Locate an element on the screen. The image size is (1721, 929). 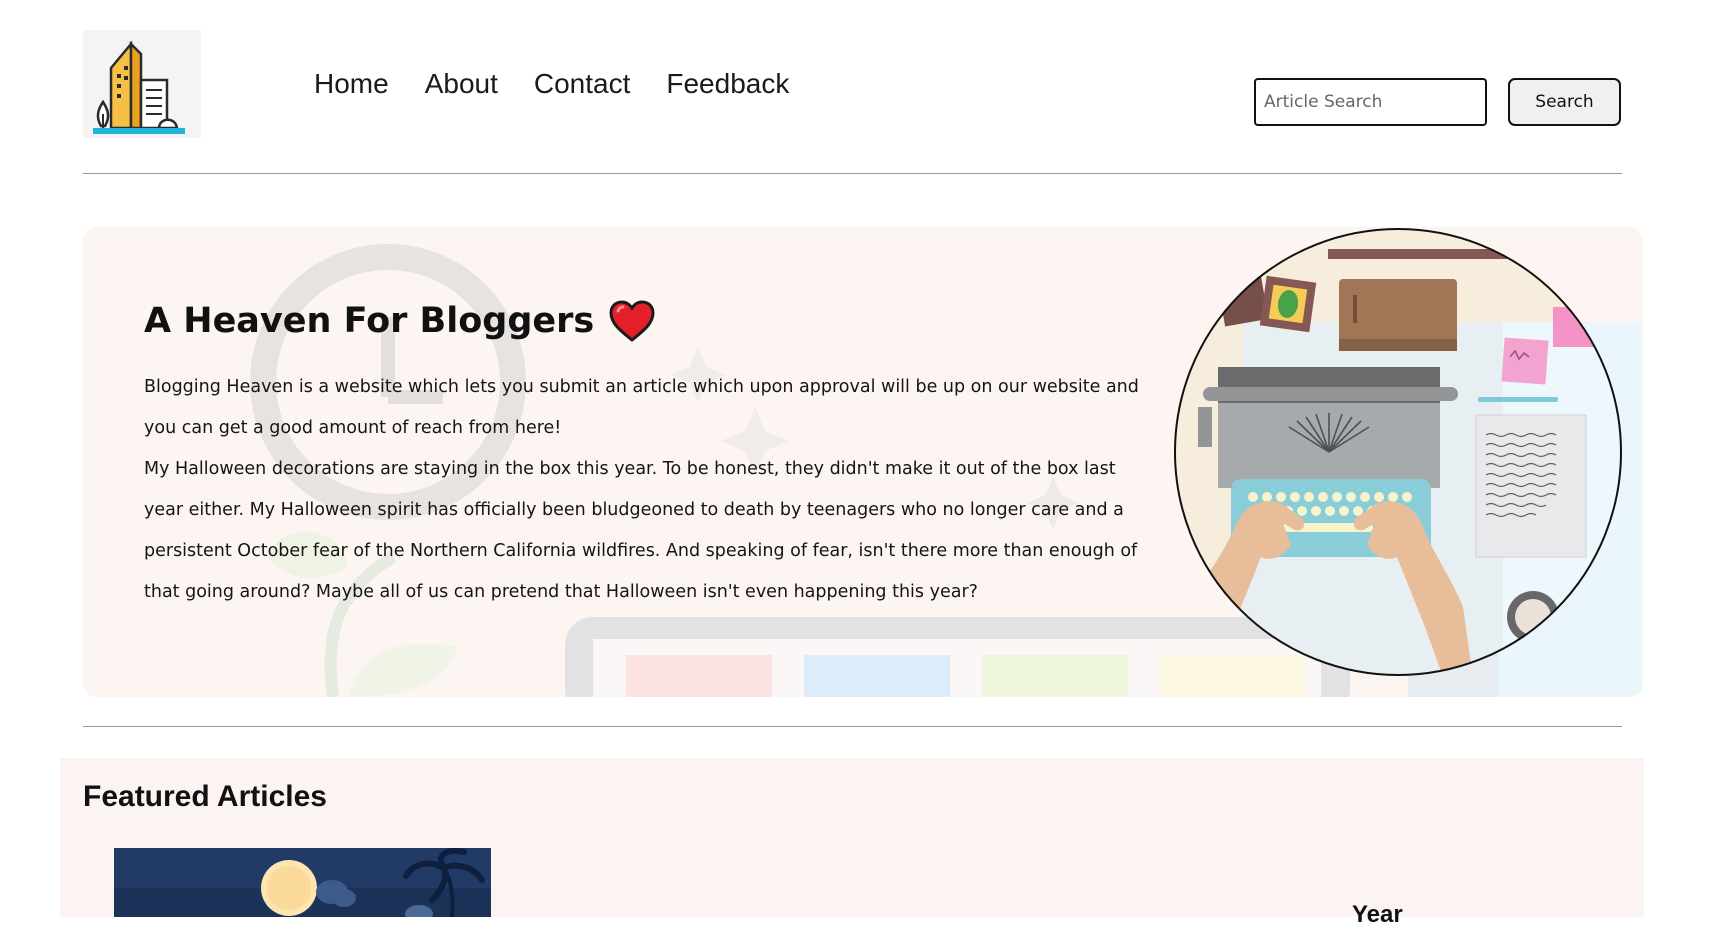
hero-title: A Heaven For Bloggers is located at coordinates (400, 321).